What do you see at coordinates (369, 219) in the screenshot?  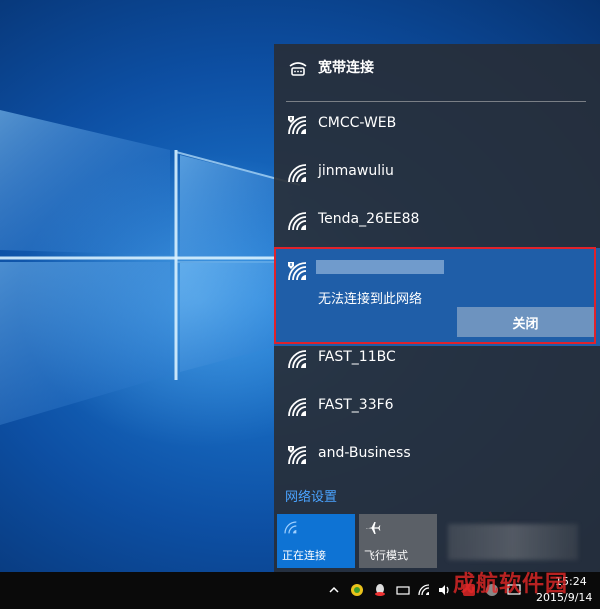 I see `network-ssid: Tenda_26EE88` at bounding box center [369, 219].